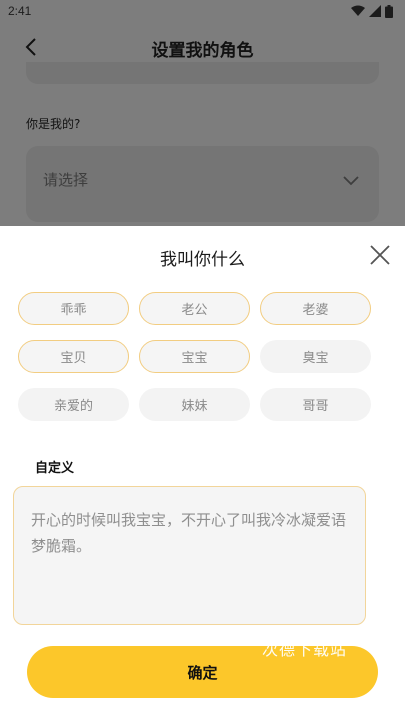 The height and width of the screenshot is (720, 405). Describe the element at coordinates (20, 11) in the screenshot. I see `status-time: 2:41` at that location.